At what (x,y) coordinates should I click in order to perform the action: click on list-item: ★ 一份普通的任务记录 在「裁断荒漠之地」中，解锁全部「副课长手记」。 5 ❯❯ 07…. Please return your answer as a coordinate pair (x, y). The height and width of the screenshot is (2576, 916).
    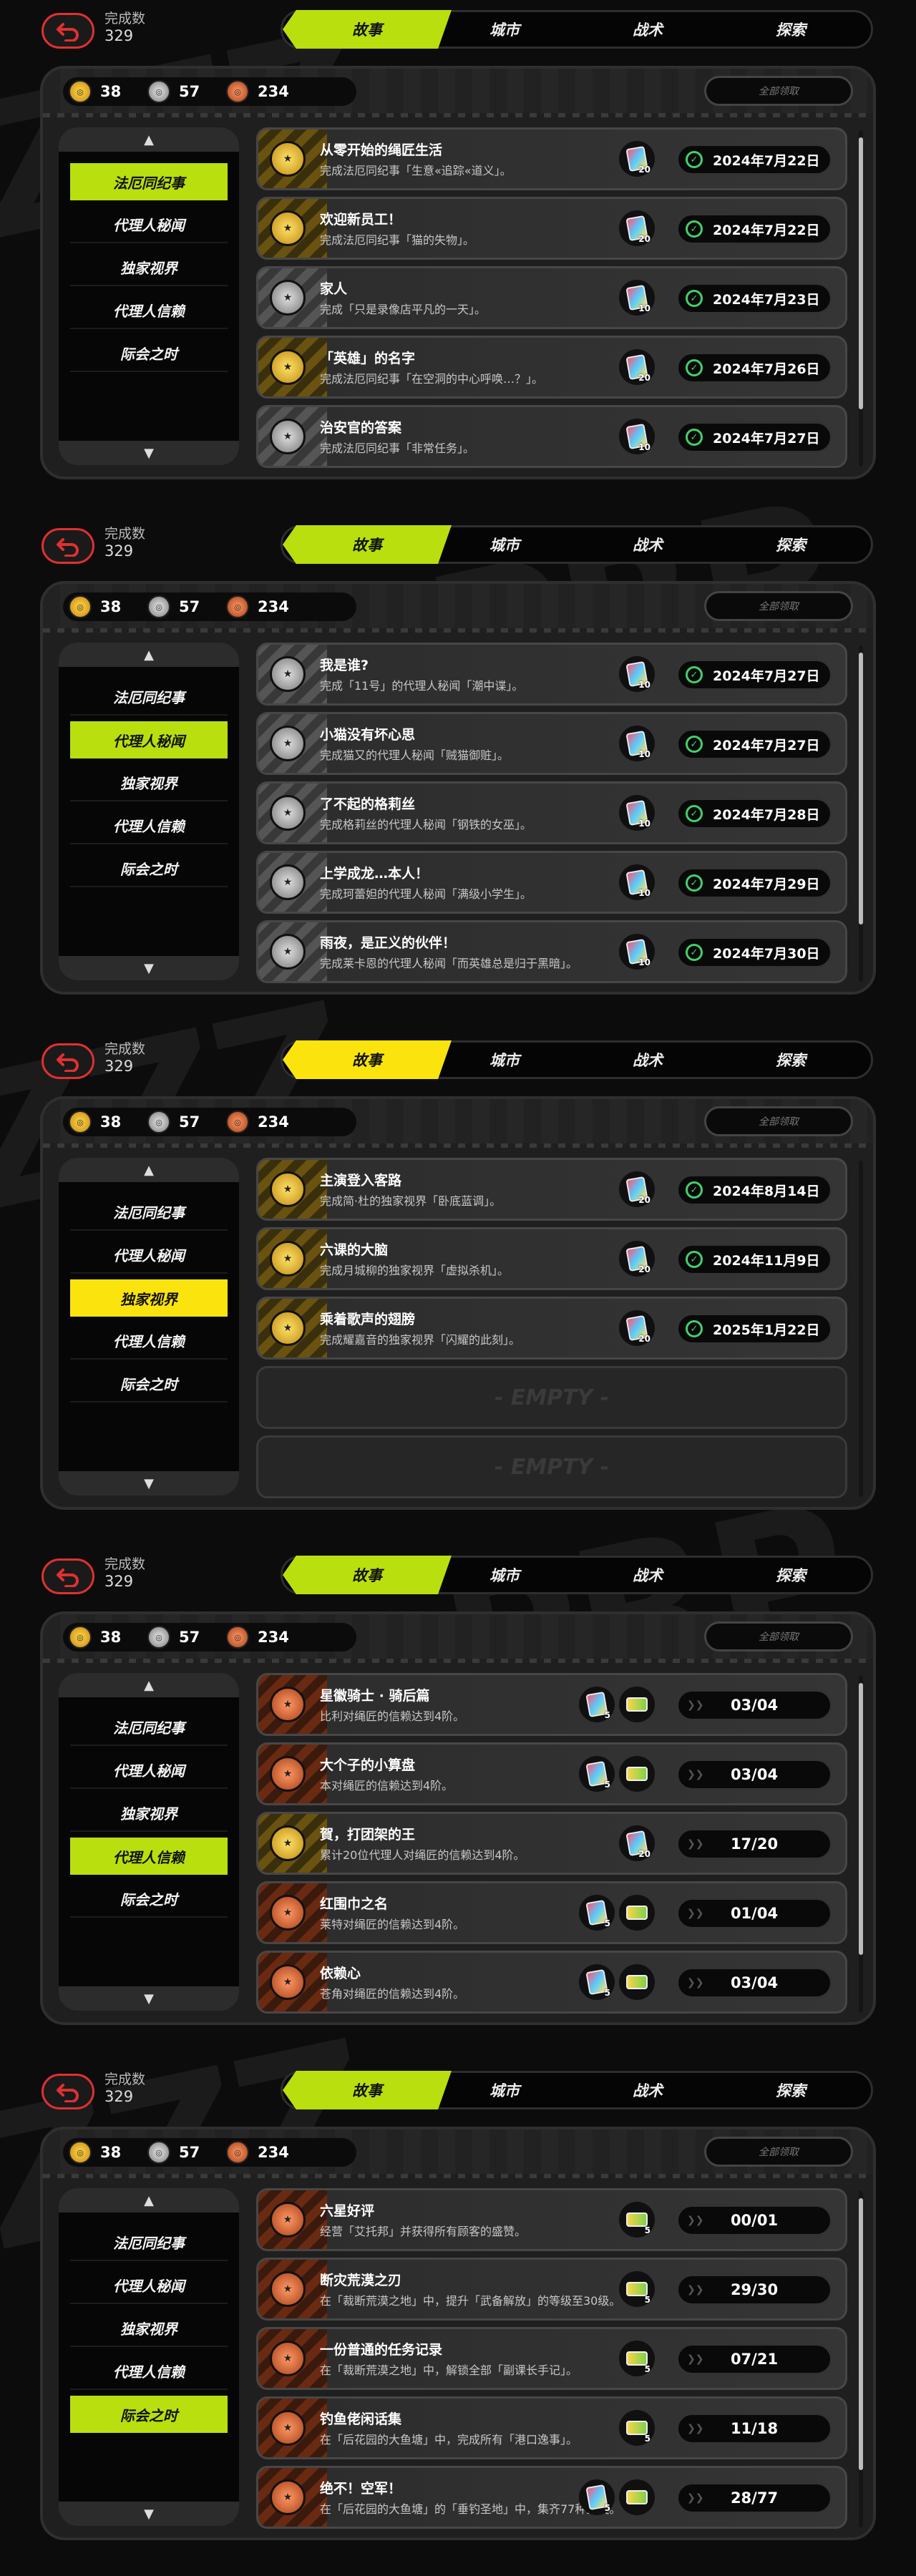
    Looking at the image, I should click on (551, 2358).